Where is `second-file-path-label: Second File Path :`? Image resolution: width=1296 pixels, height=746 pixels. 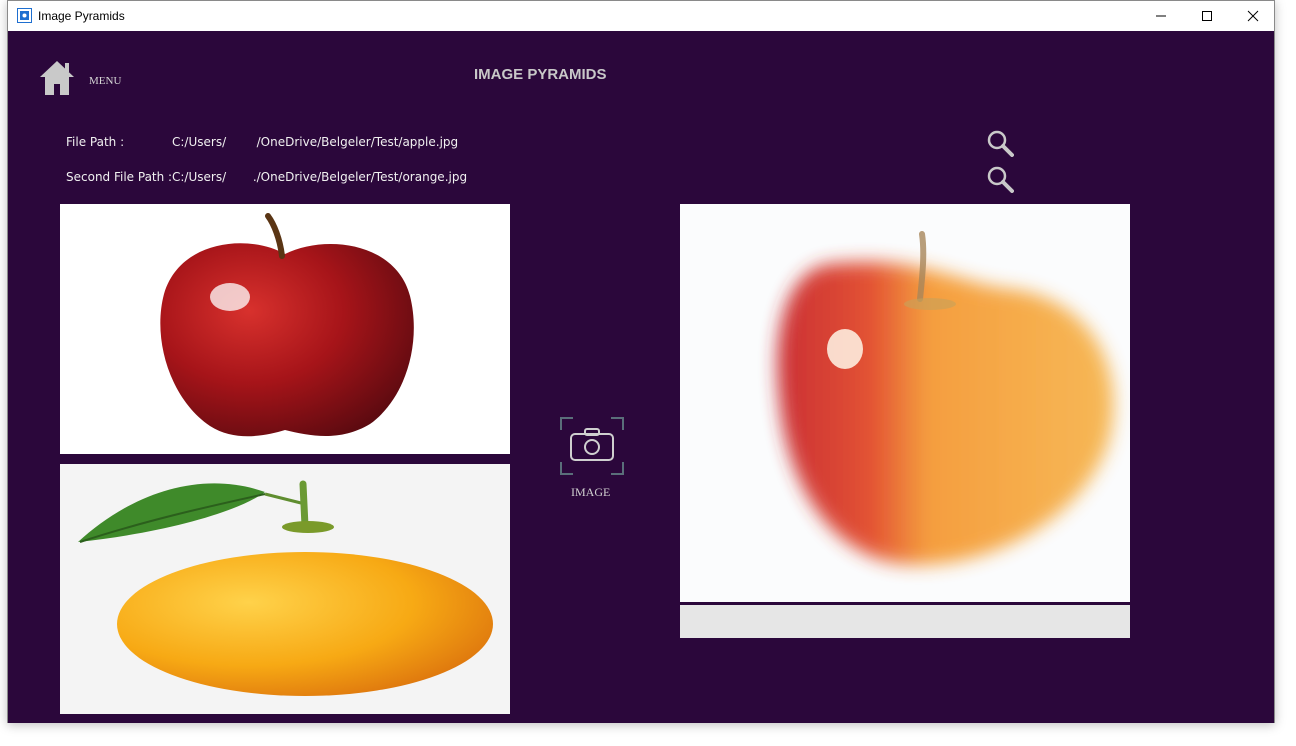
second-file-path-label: Second File Path : is located at coordinates (119, 177).